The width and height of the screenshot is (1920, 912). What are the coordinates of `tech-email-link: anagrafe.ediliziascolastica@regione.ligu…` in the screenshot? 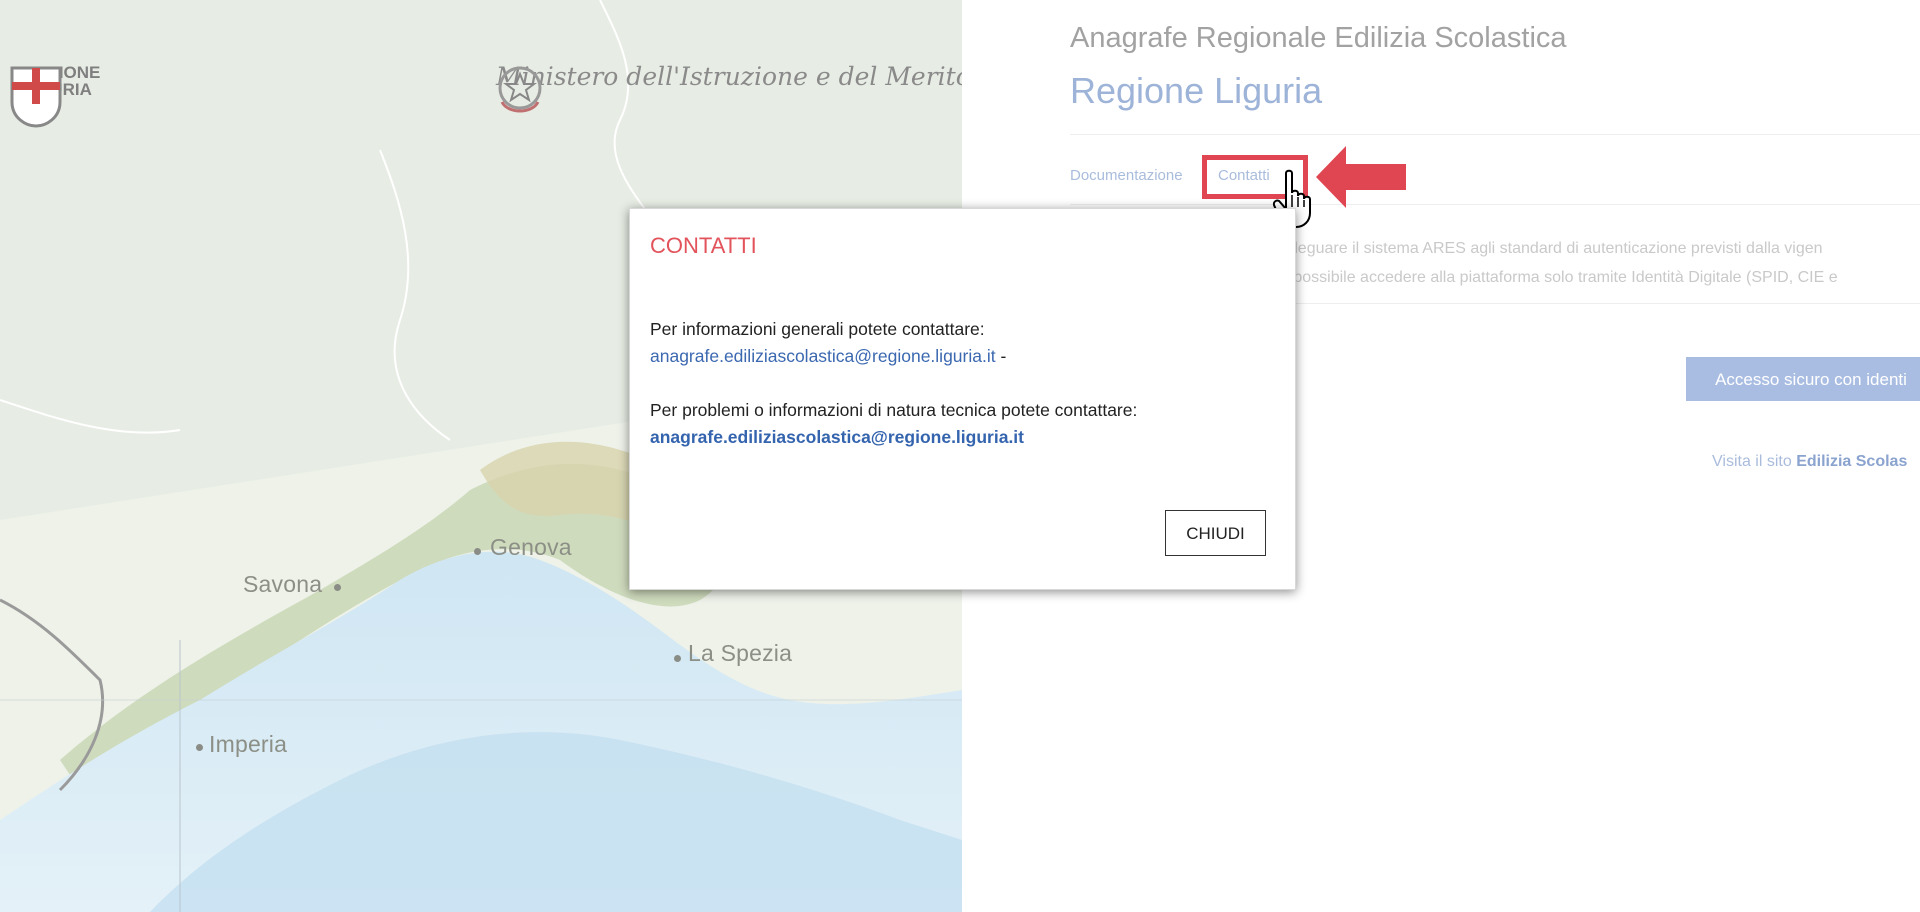 It's located at (837, 437).